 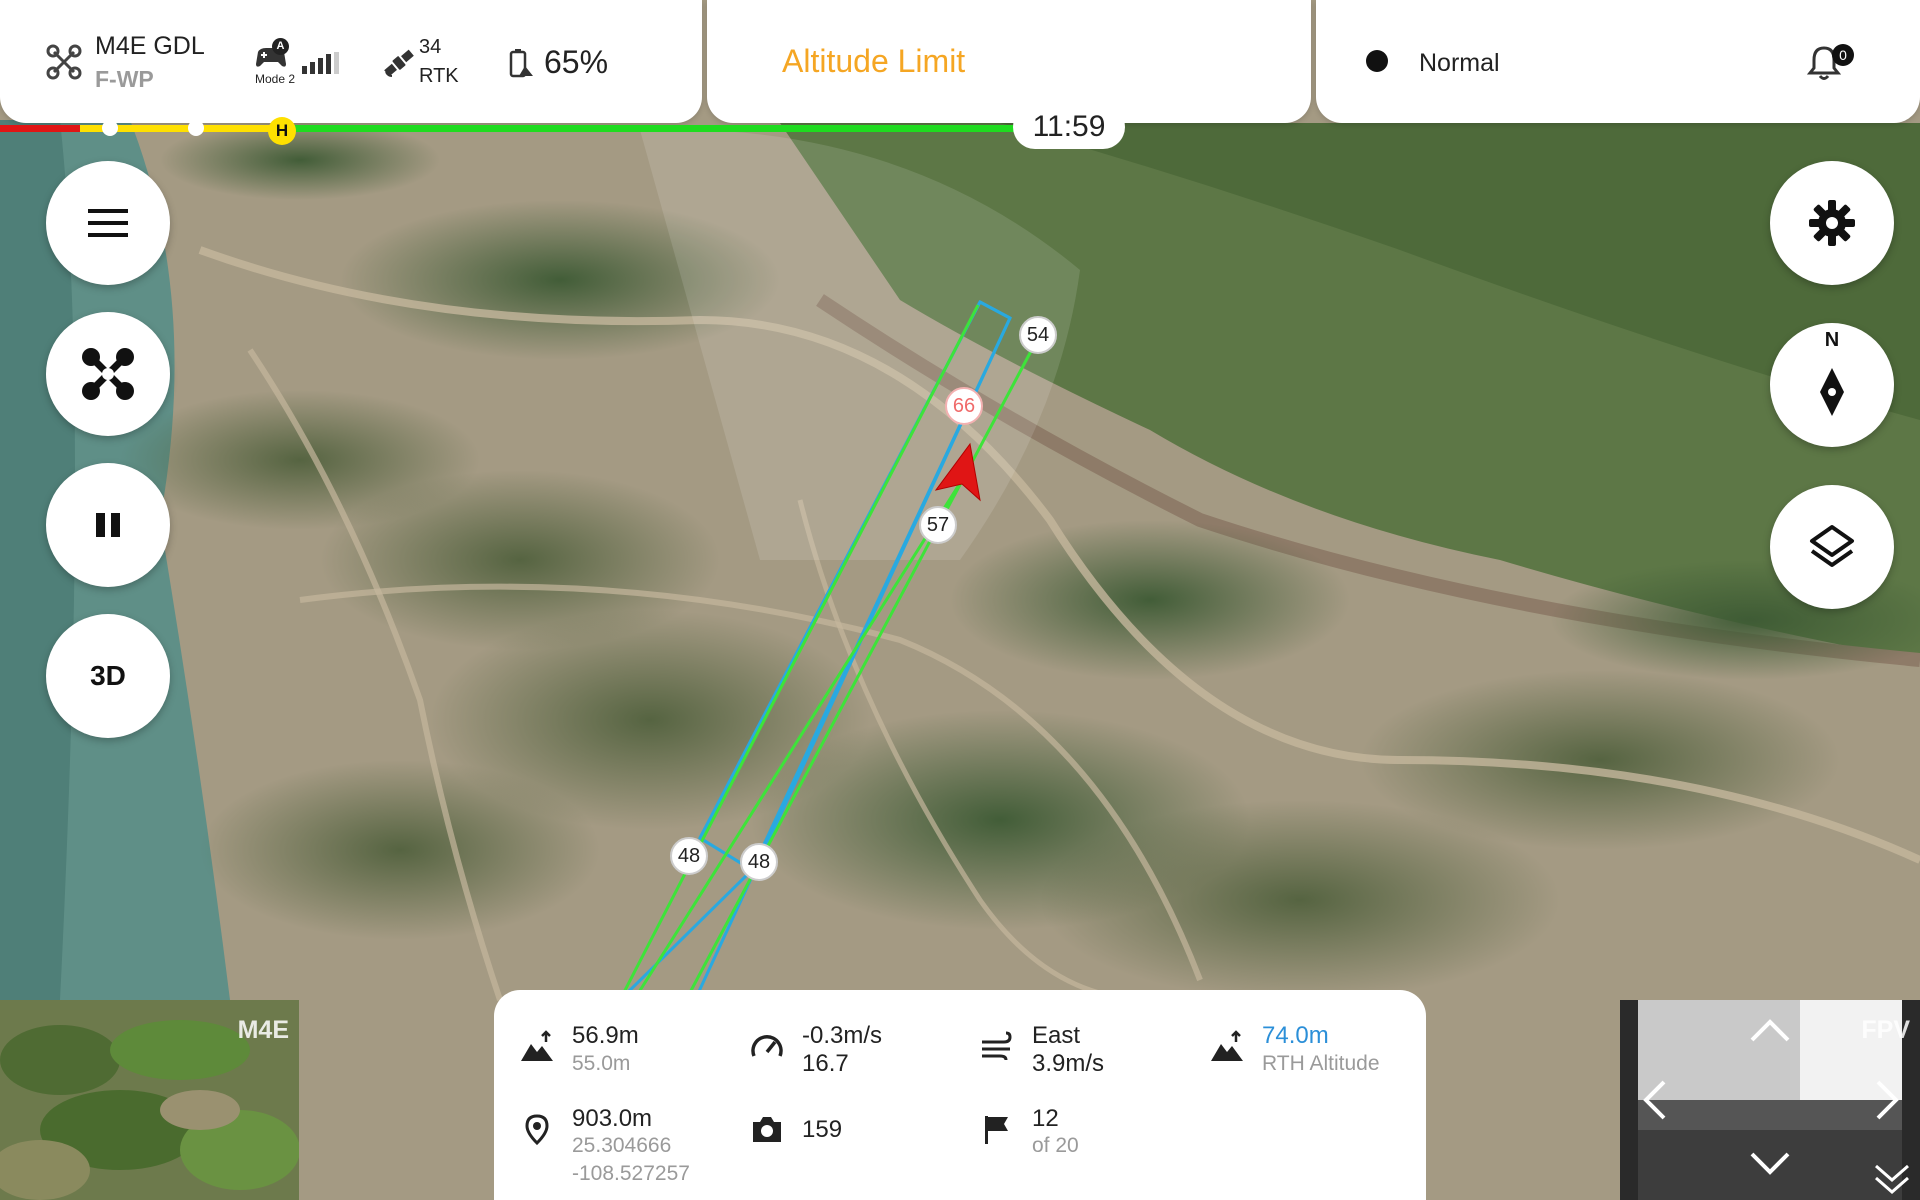 I want to click on hamburger-icon, so click(x=108, y=223).